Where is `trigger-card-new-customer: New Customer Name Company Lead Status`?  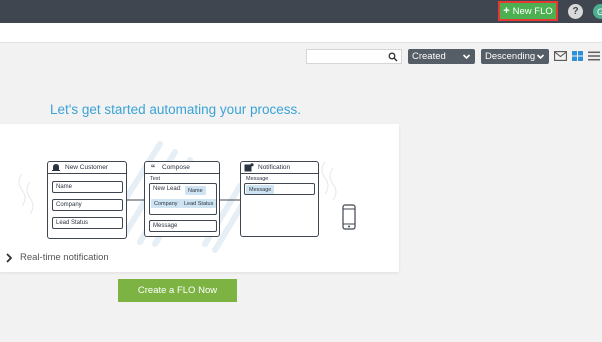 trigger-card-new-customer: New Customer Name Company Lead Status is located at coordinates (87, 200).